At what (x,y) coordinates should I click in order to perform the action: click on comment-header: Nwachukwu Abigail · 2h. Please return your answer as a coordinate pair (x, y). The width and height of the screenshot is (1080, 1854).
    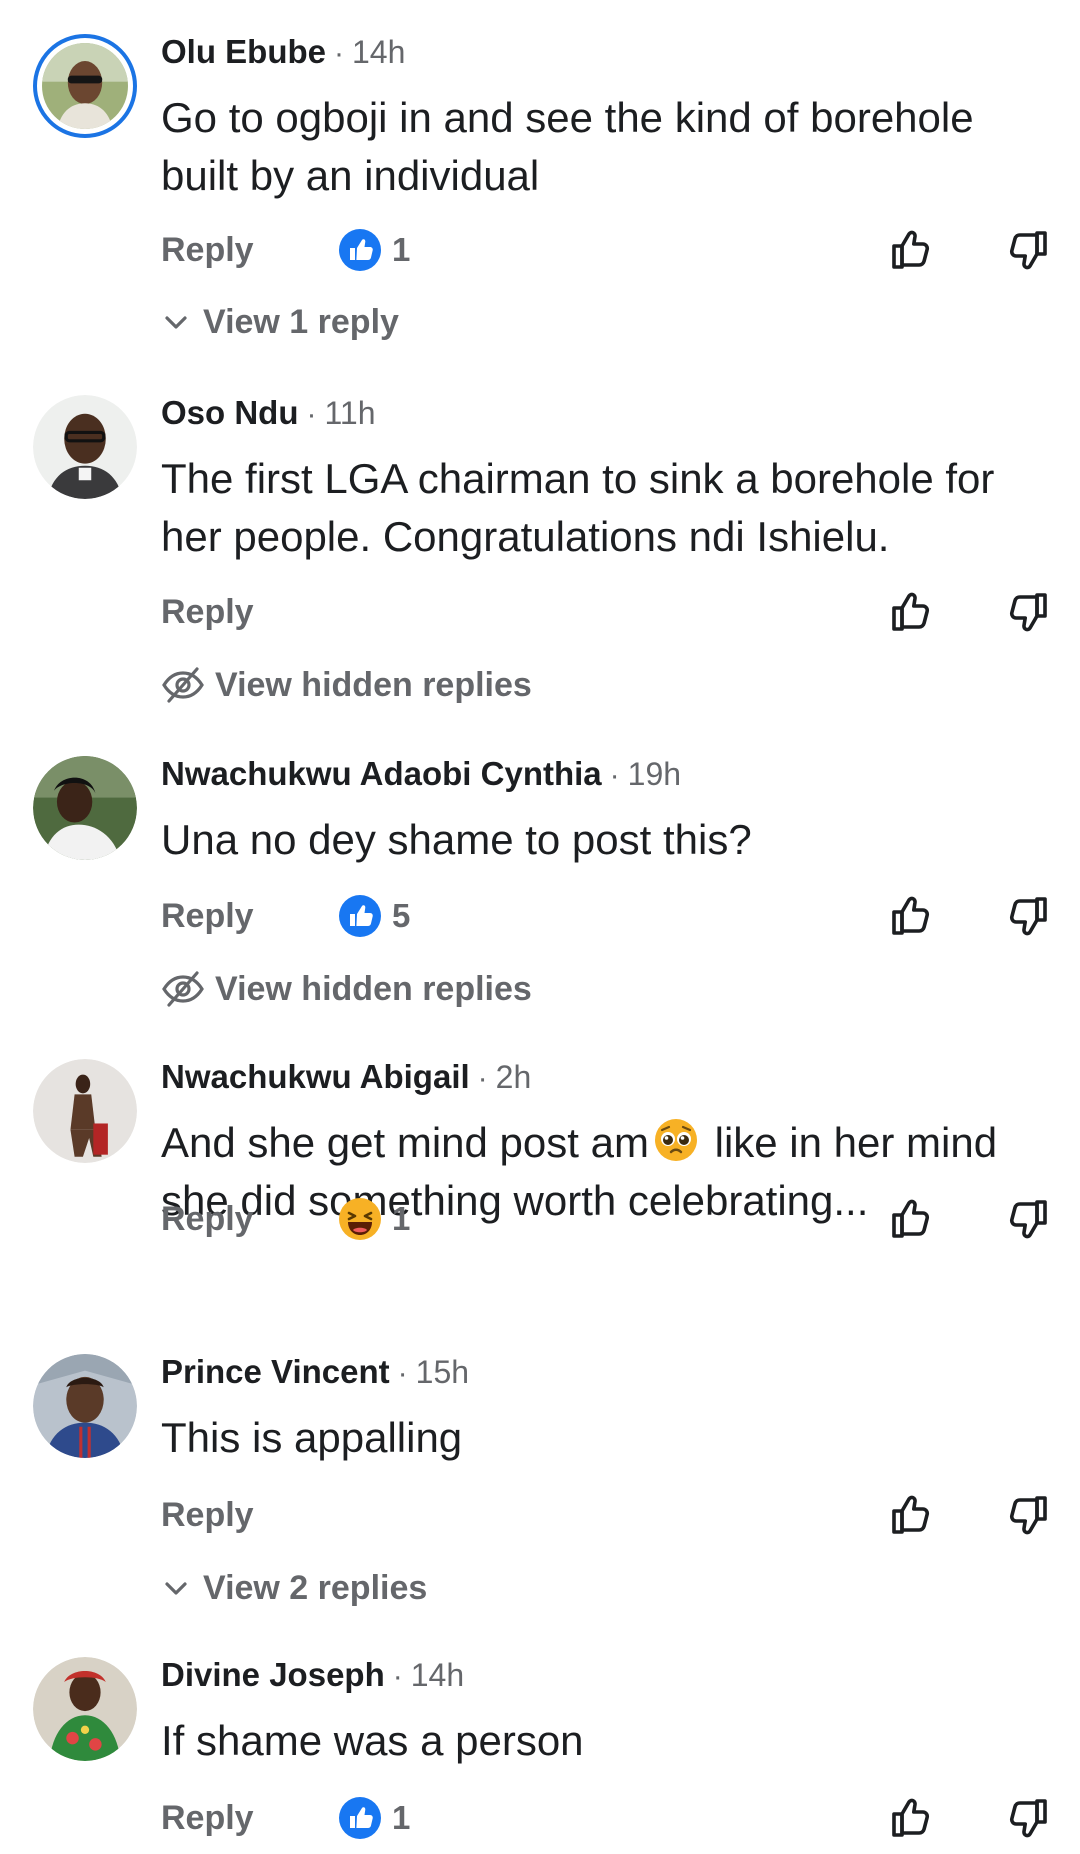
    Looking at the image, I should click on (346, 1078).